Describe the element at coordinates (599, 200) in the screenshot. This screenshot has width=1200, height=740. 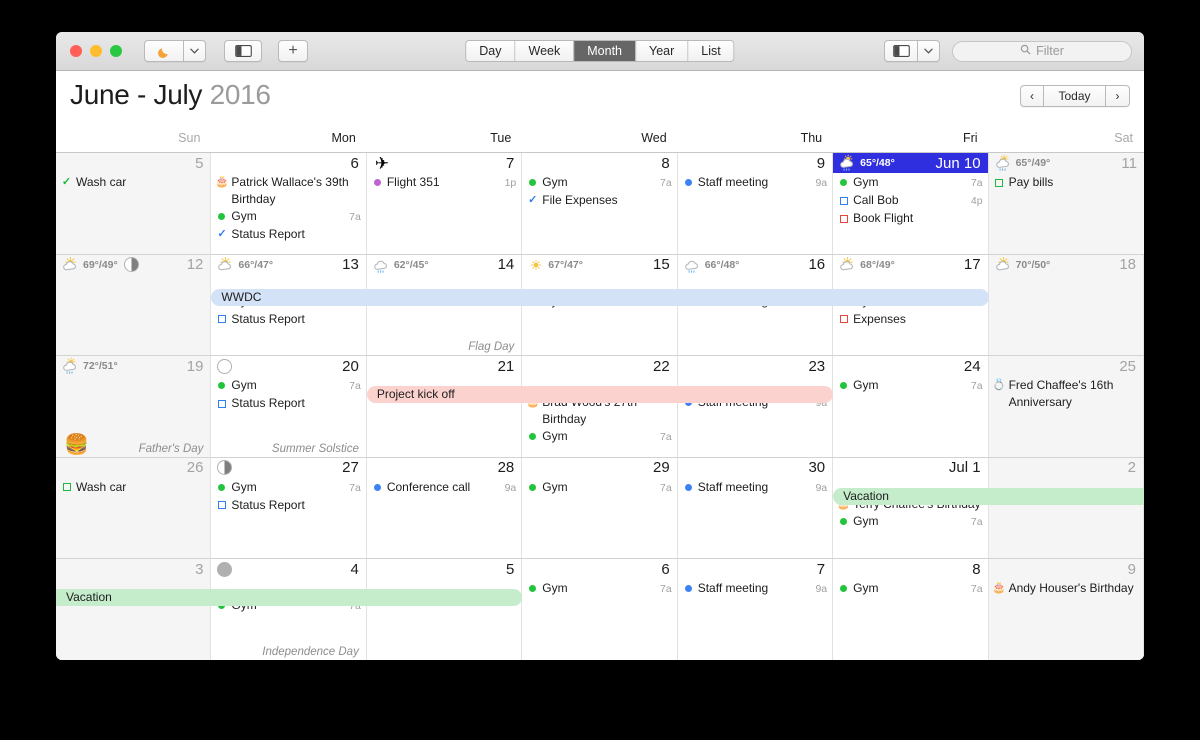
I see `event-item: ✓ File Expenses` at that location.